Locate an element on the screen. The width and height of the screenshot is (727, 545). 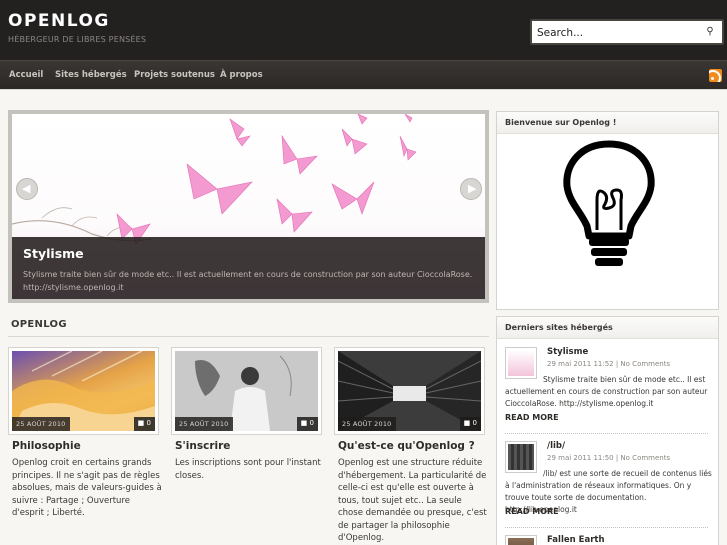
chevron-left-icon: ◀ is located at coordinates (26, 188).